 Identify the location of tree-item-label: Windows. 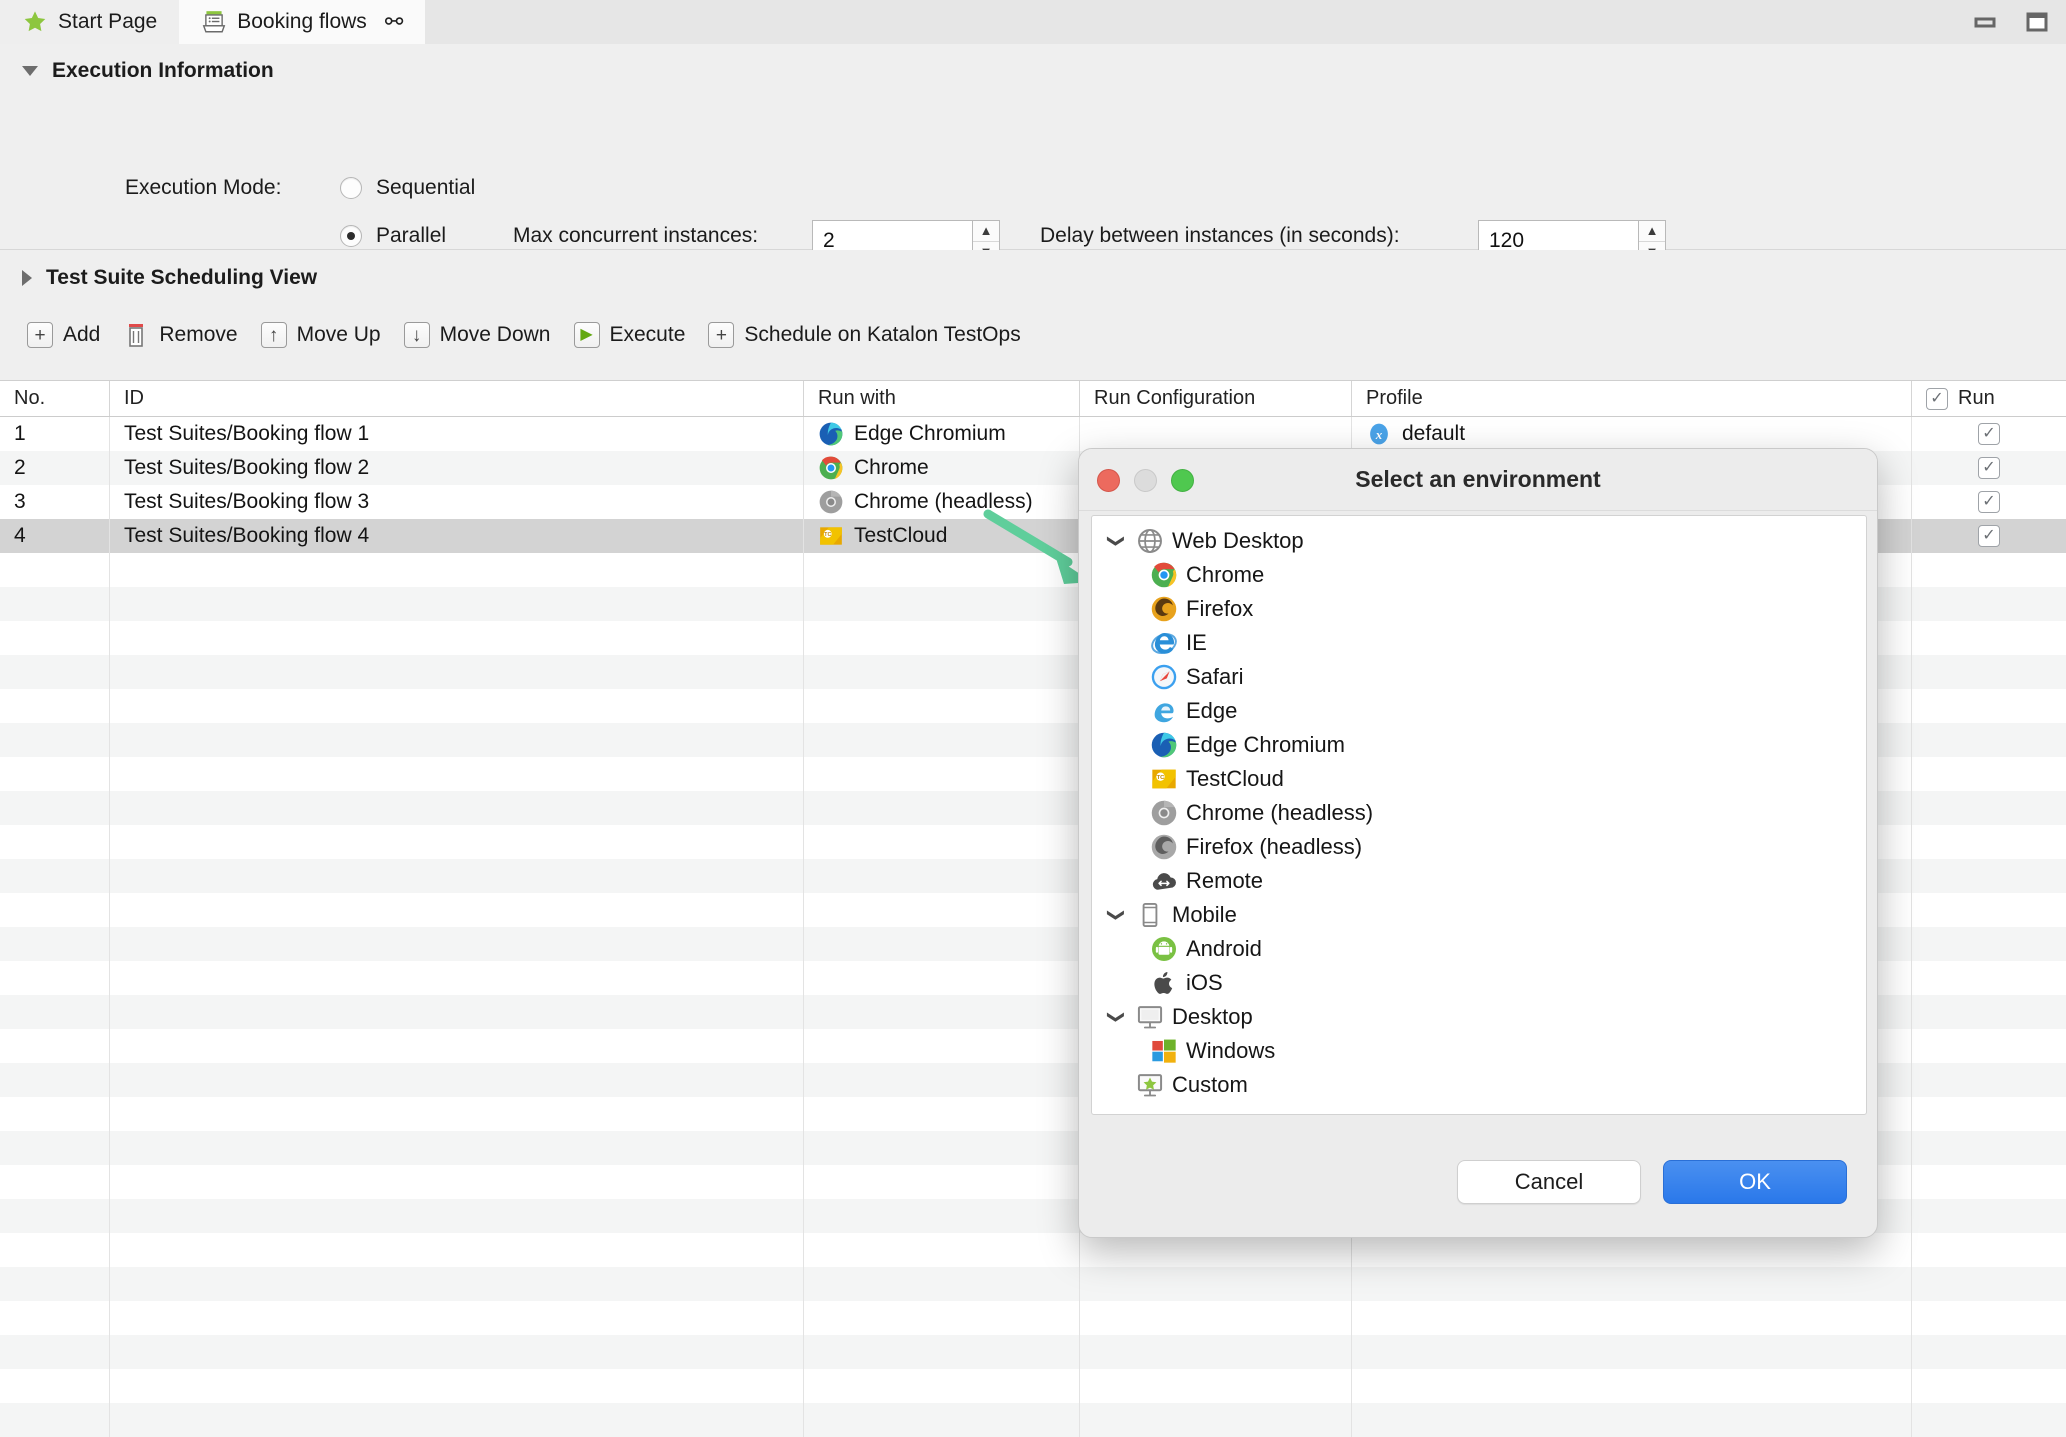
(1231, 1050).